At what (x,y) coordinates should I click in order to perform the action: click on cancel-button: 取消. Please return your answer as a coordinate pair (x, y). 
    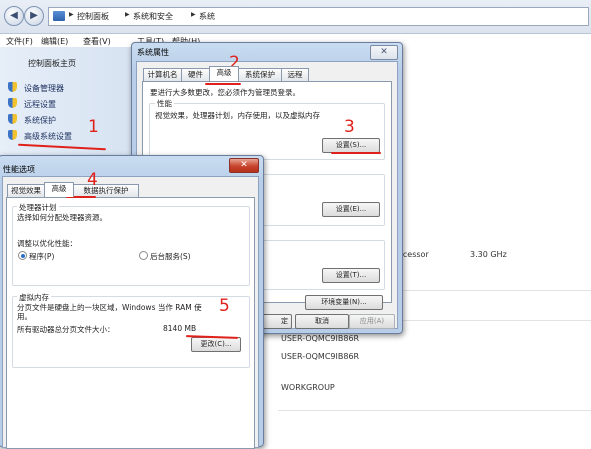
    Looking at the image, I should click on (322, 321).